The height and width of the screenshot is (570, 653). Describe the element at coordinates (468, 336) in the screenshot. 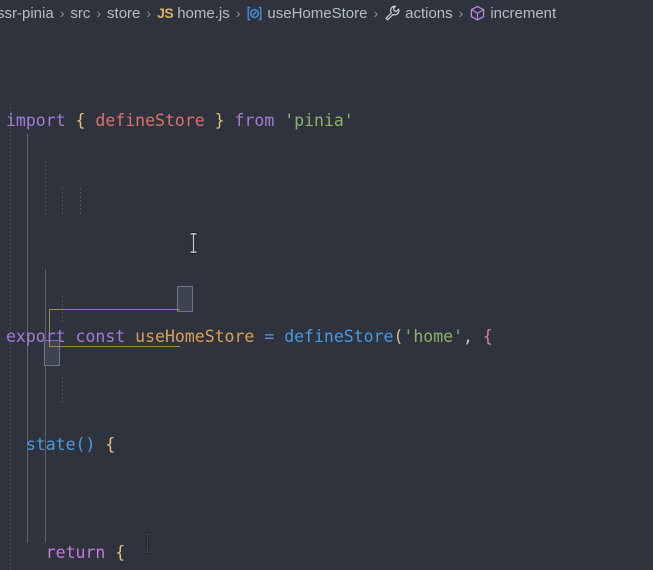

I see `token-comma: ,` at that location.